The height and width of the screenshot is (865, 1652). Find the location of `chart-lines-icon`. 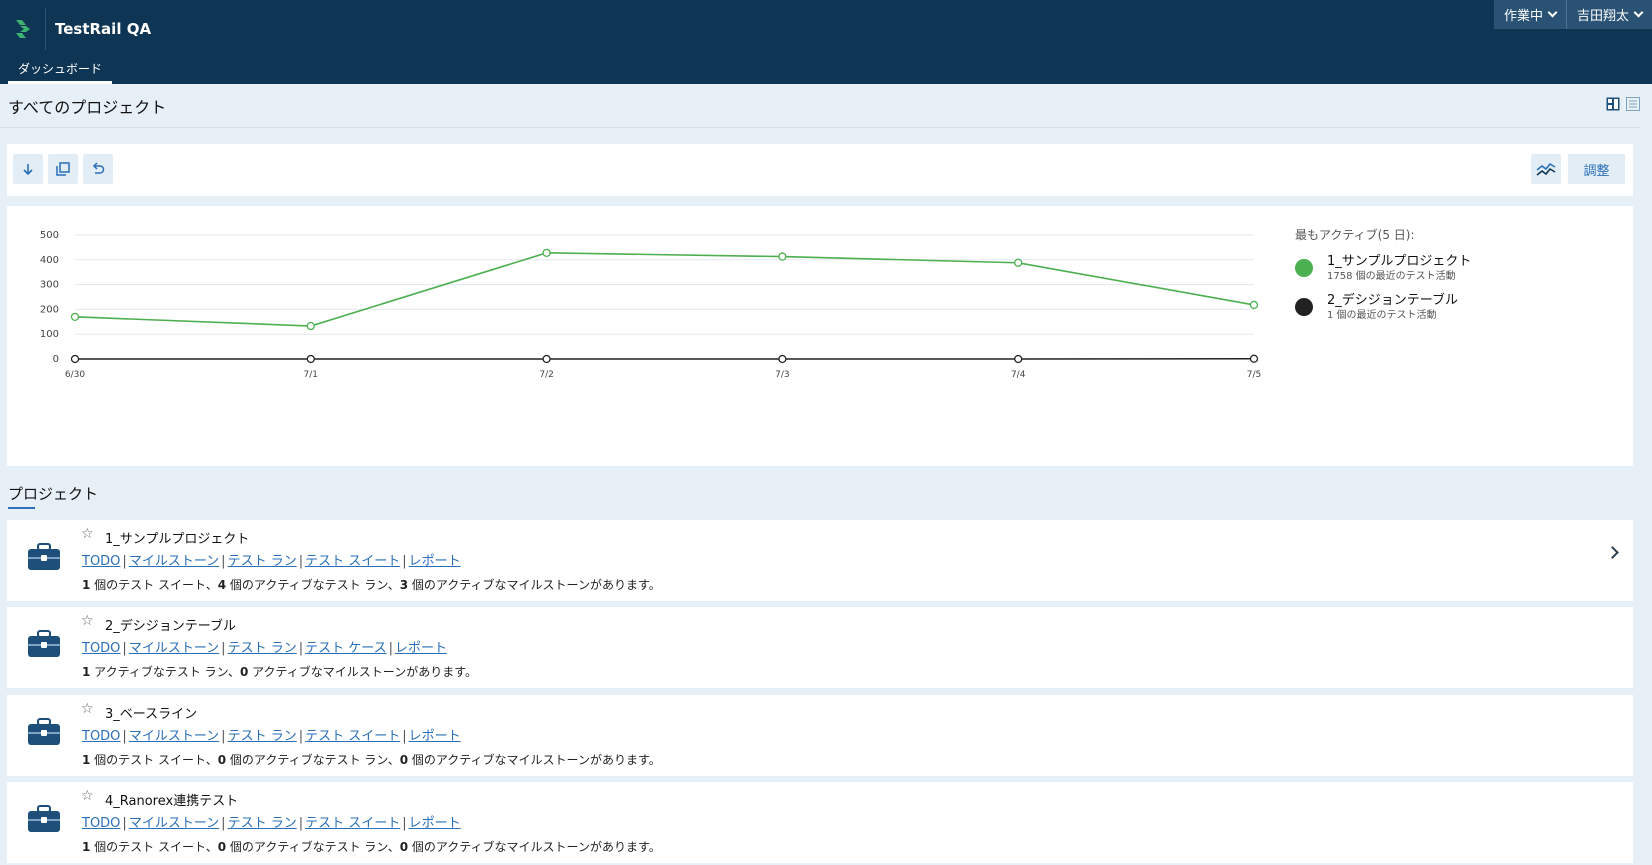

chart-lines-icon is located at coordinates (1546, 169).